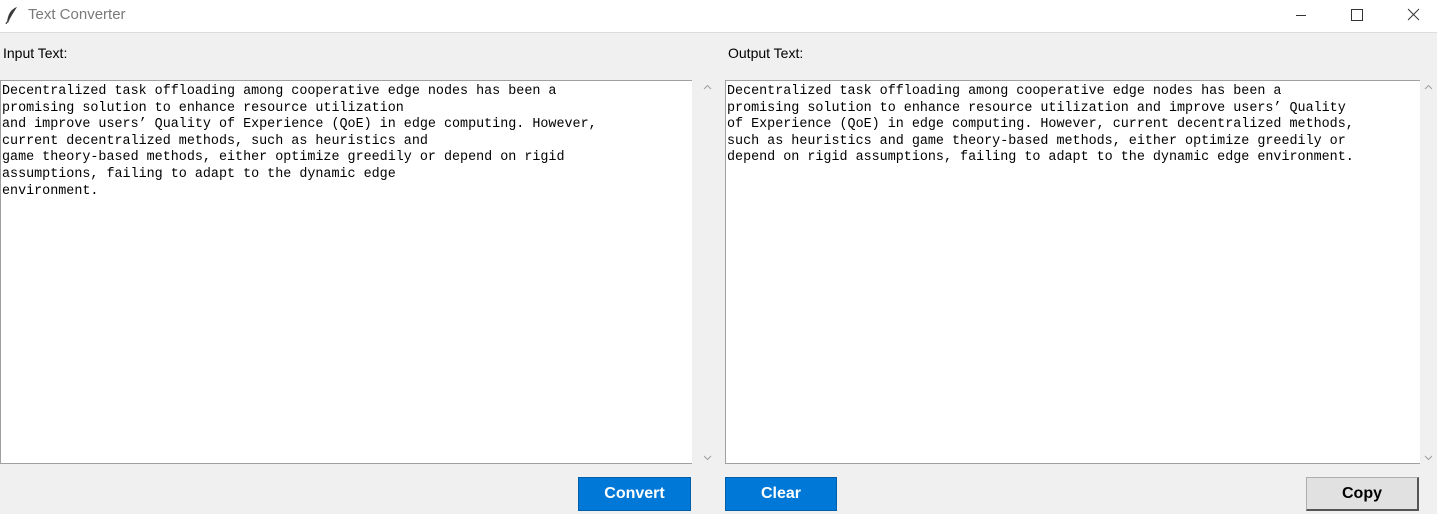 The width and height of the screenshot is (1437, 514). I want to click on minimize-button, so click(1301, 16).